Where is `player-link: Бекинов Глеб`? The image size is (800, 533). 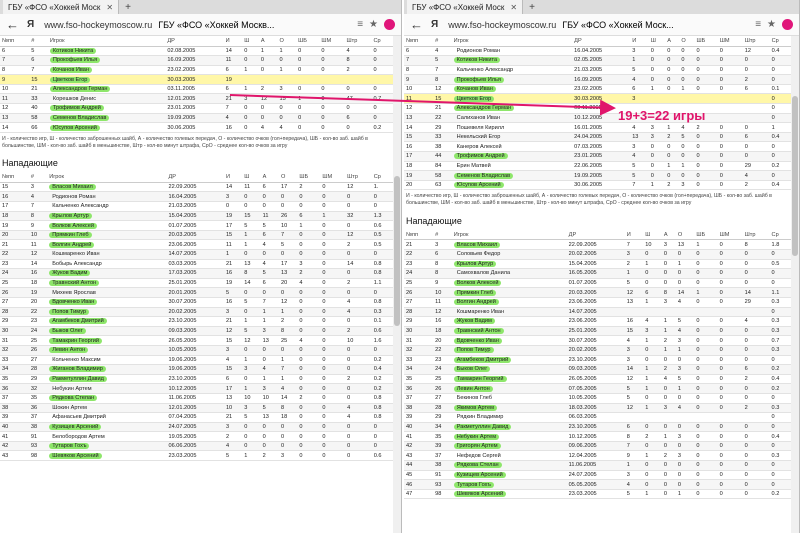
player-link: Бекинов Глеб is located at coordinates (474, 398).